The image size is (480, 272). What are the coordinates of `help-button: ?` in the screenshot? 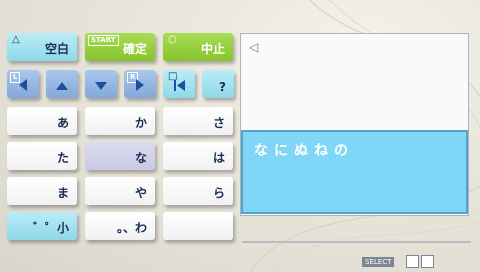 It's located at (218, 84).